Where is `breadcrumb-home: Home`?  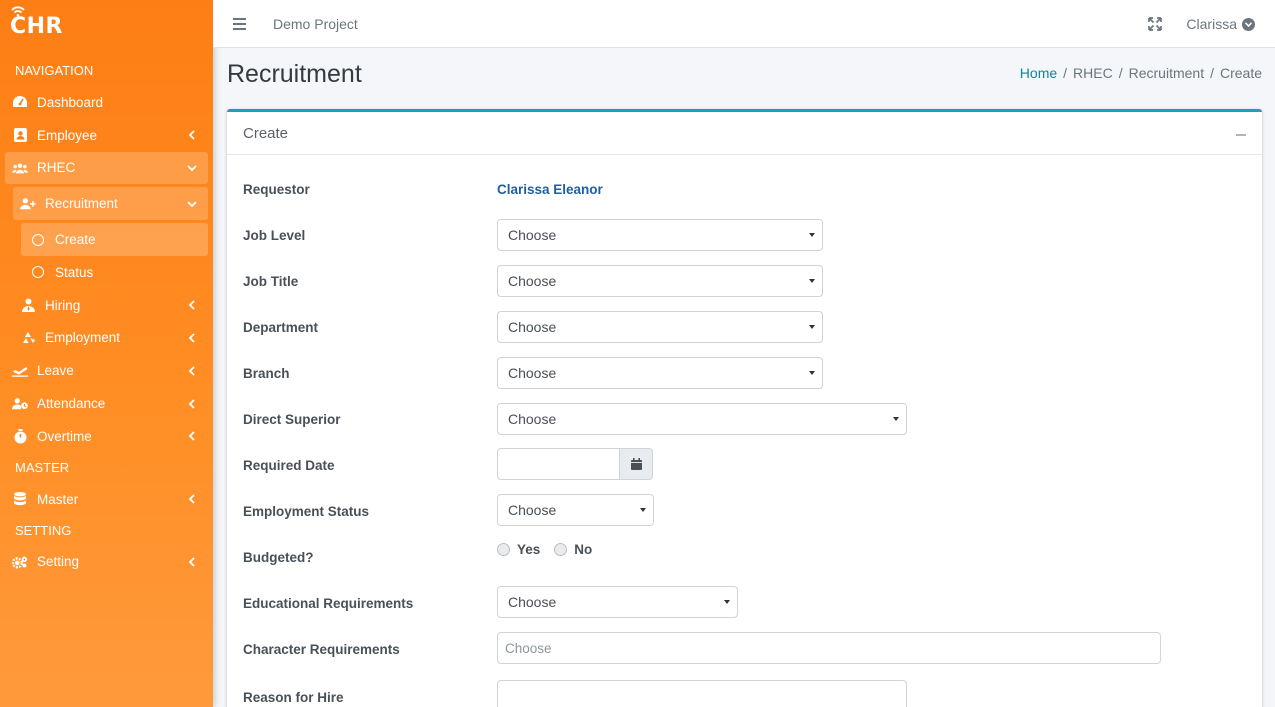
breadcrumb-home: Home is located at coordinates (1038, 73).